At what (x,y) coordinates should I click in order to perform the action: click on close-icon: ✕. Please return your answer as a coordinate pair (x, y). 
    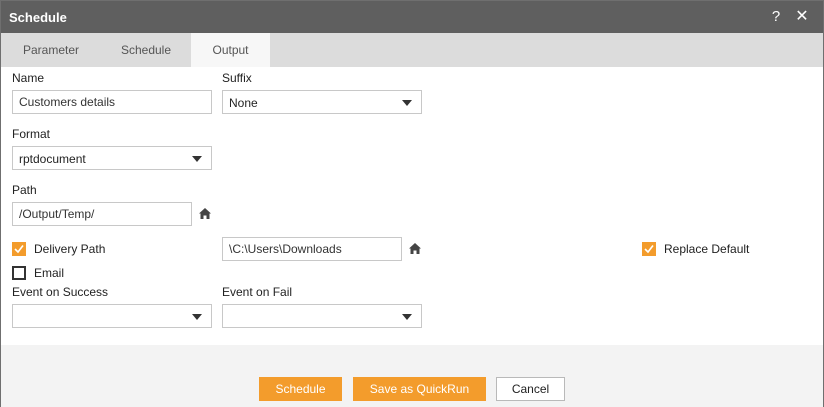
    Looking at the image, I should click on (802, 17).